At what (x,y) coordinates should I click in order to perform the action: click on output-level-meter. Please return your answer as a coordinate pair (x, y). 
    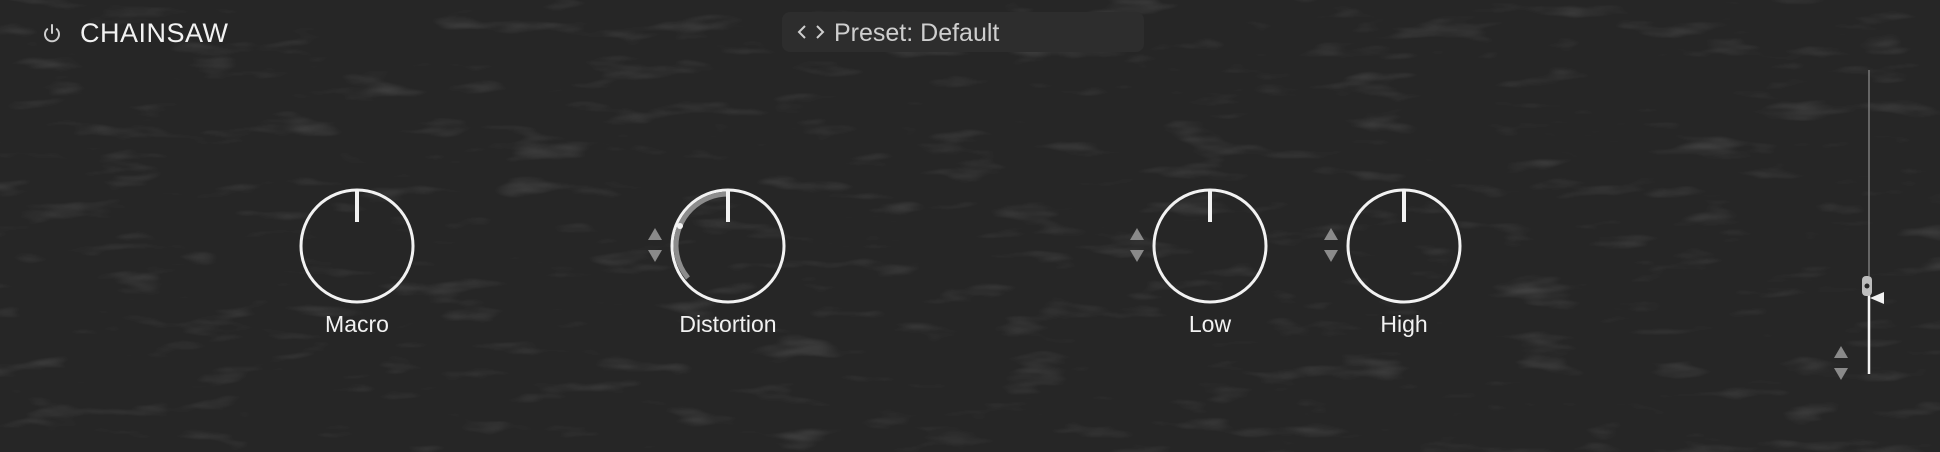
    Looking at the image, I should click on (1869, 222).